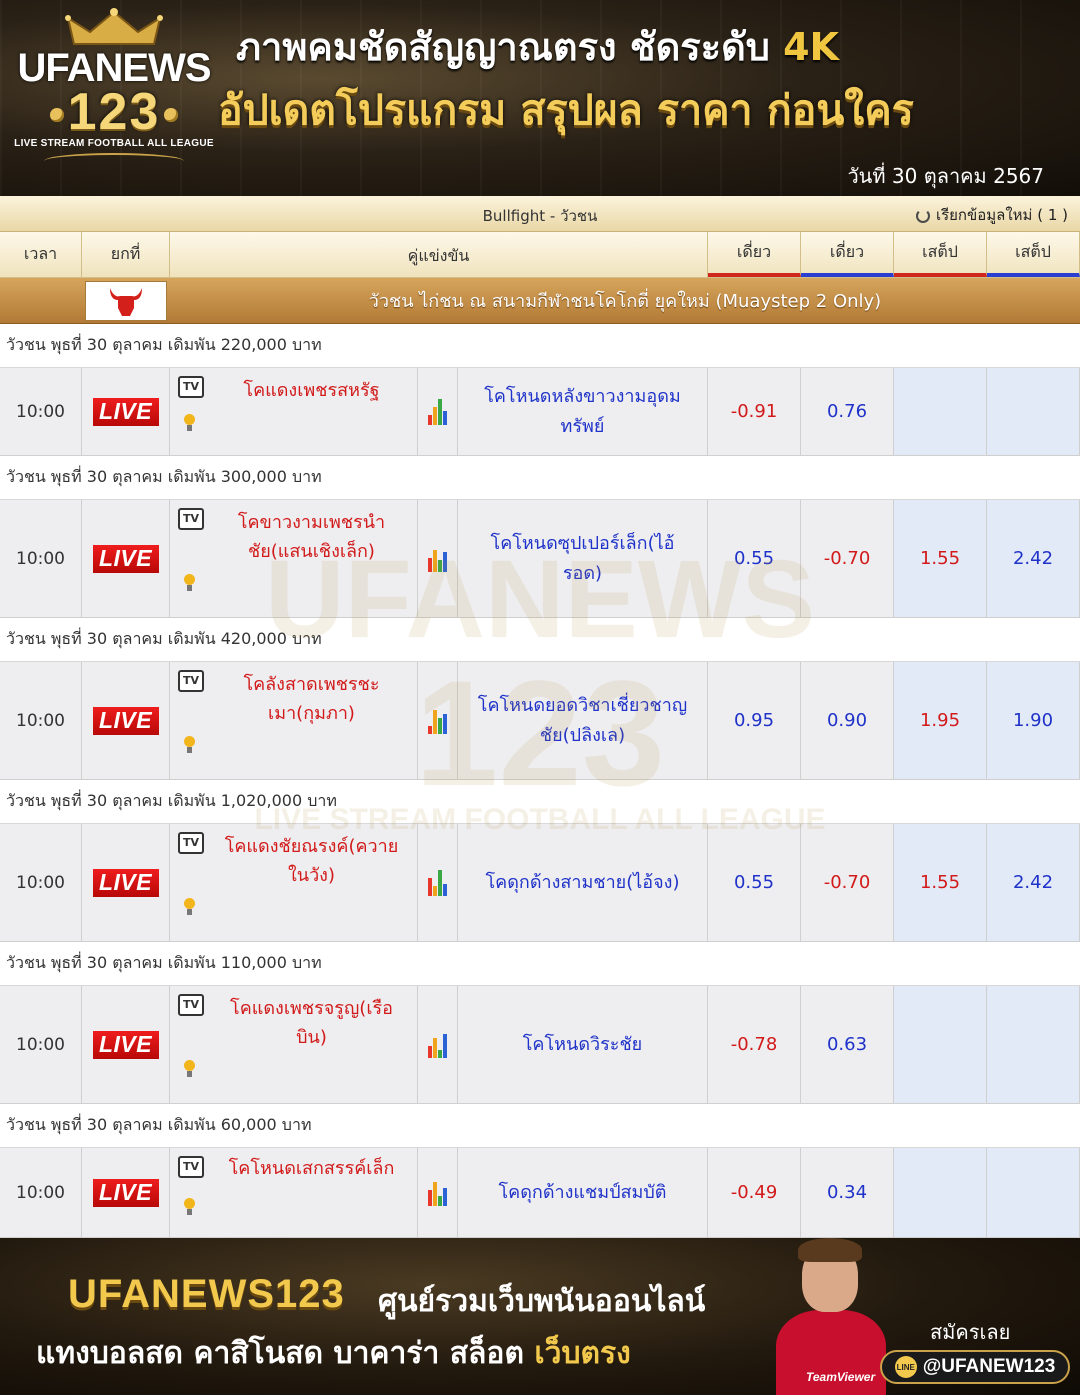 The width and height of the screenshot is (1080, 1395). I want to click on refresh-button: เรียกข้อมูลใหม่ ( 1 ), so click(991, 215).